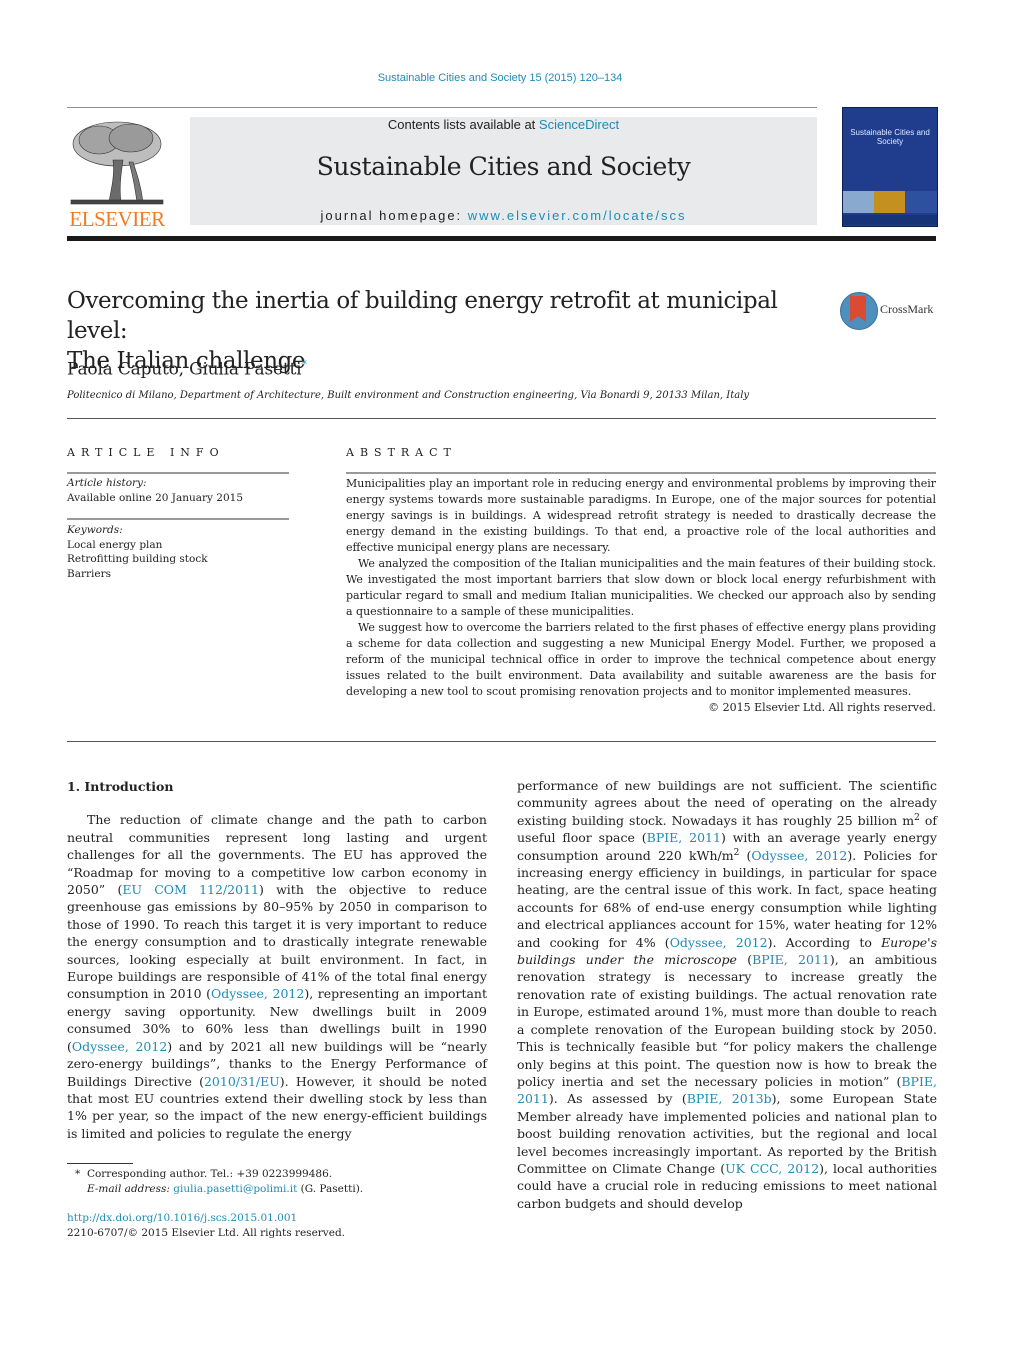 The image size is (1020, 1351). Describe the element at coordinates (890, 220) in the screenshot. I see `cover-footer` at that location.